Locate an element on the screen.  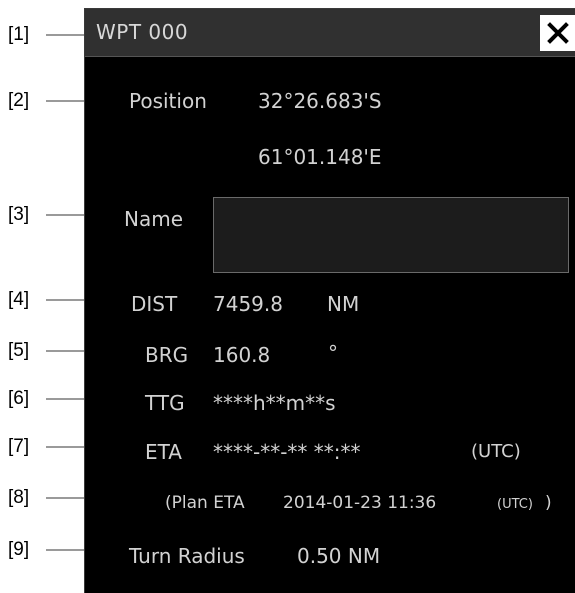
turn-radius-value: 0.50 NM is located at coordinates (339, 556).